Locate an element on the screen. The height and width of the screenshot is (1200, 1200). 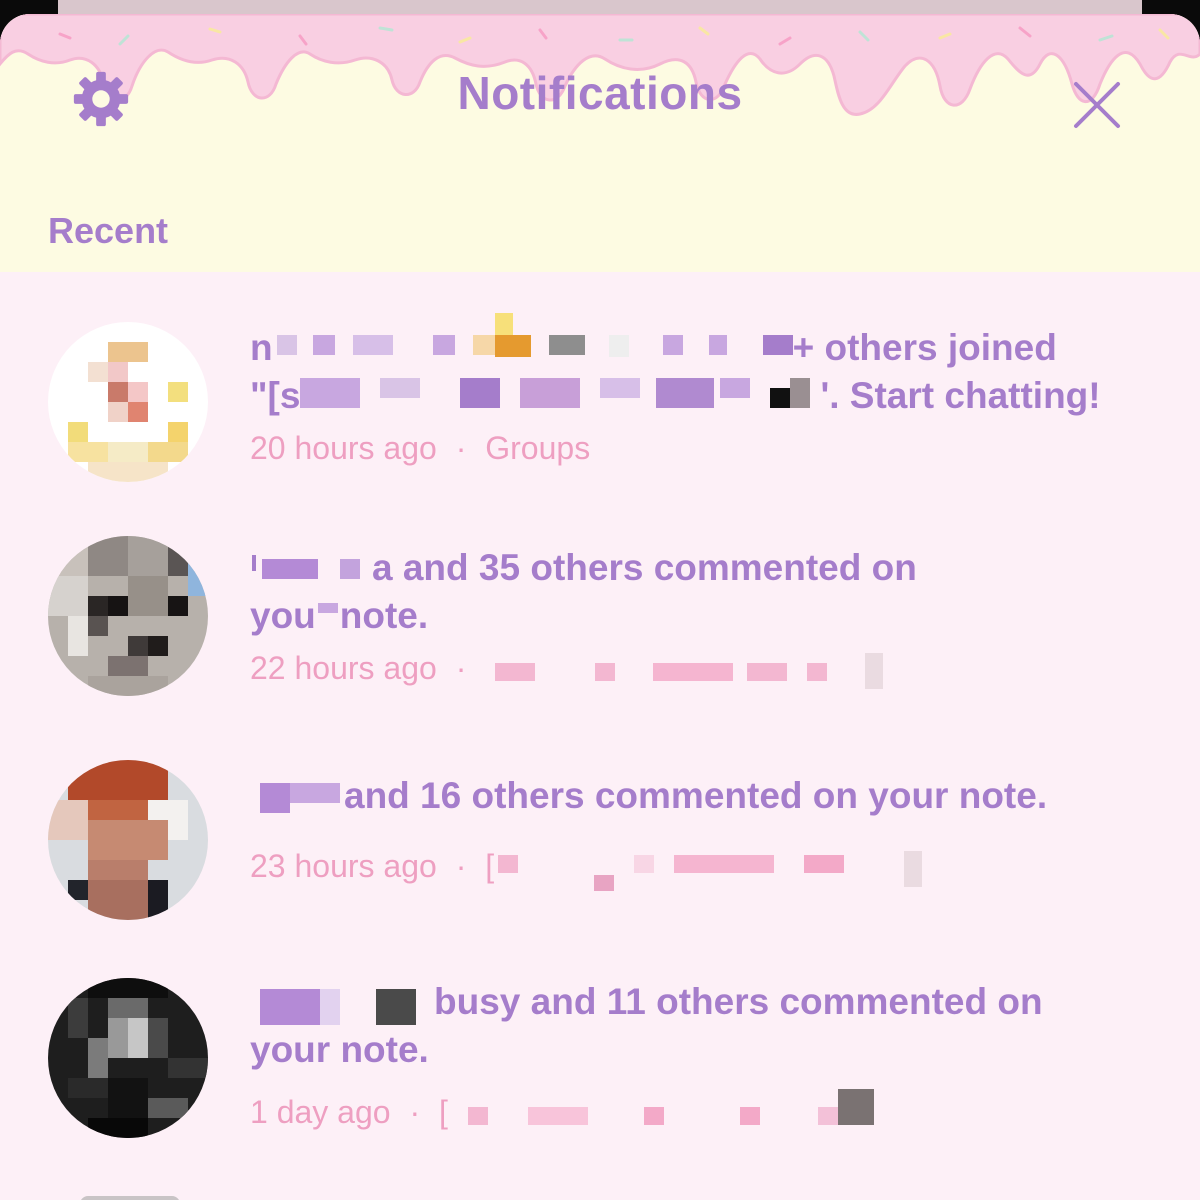
notification-line-1: n + others joined is located at coordinates (700, 342).